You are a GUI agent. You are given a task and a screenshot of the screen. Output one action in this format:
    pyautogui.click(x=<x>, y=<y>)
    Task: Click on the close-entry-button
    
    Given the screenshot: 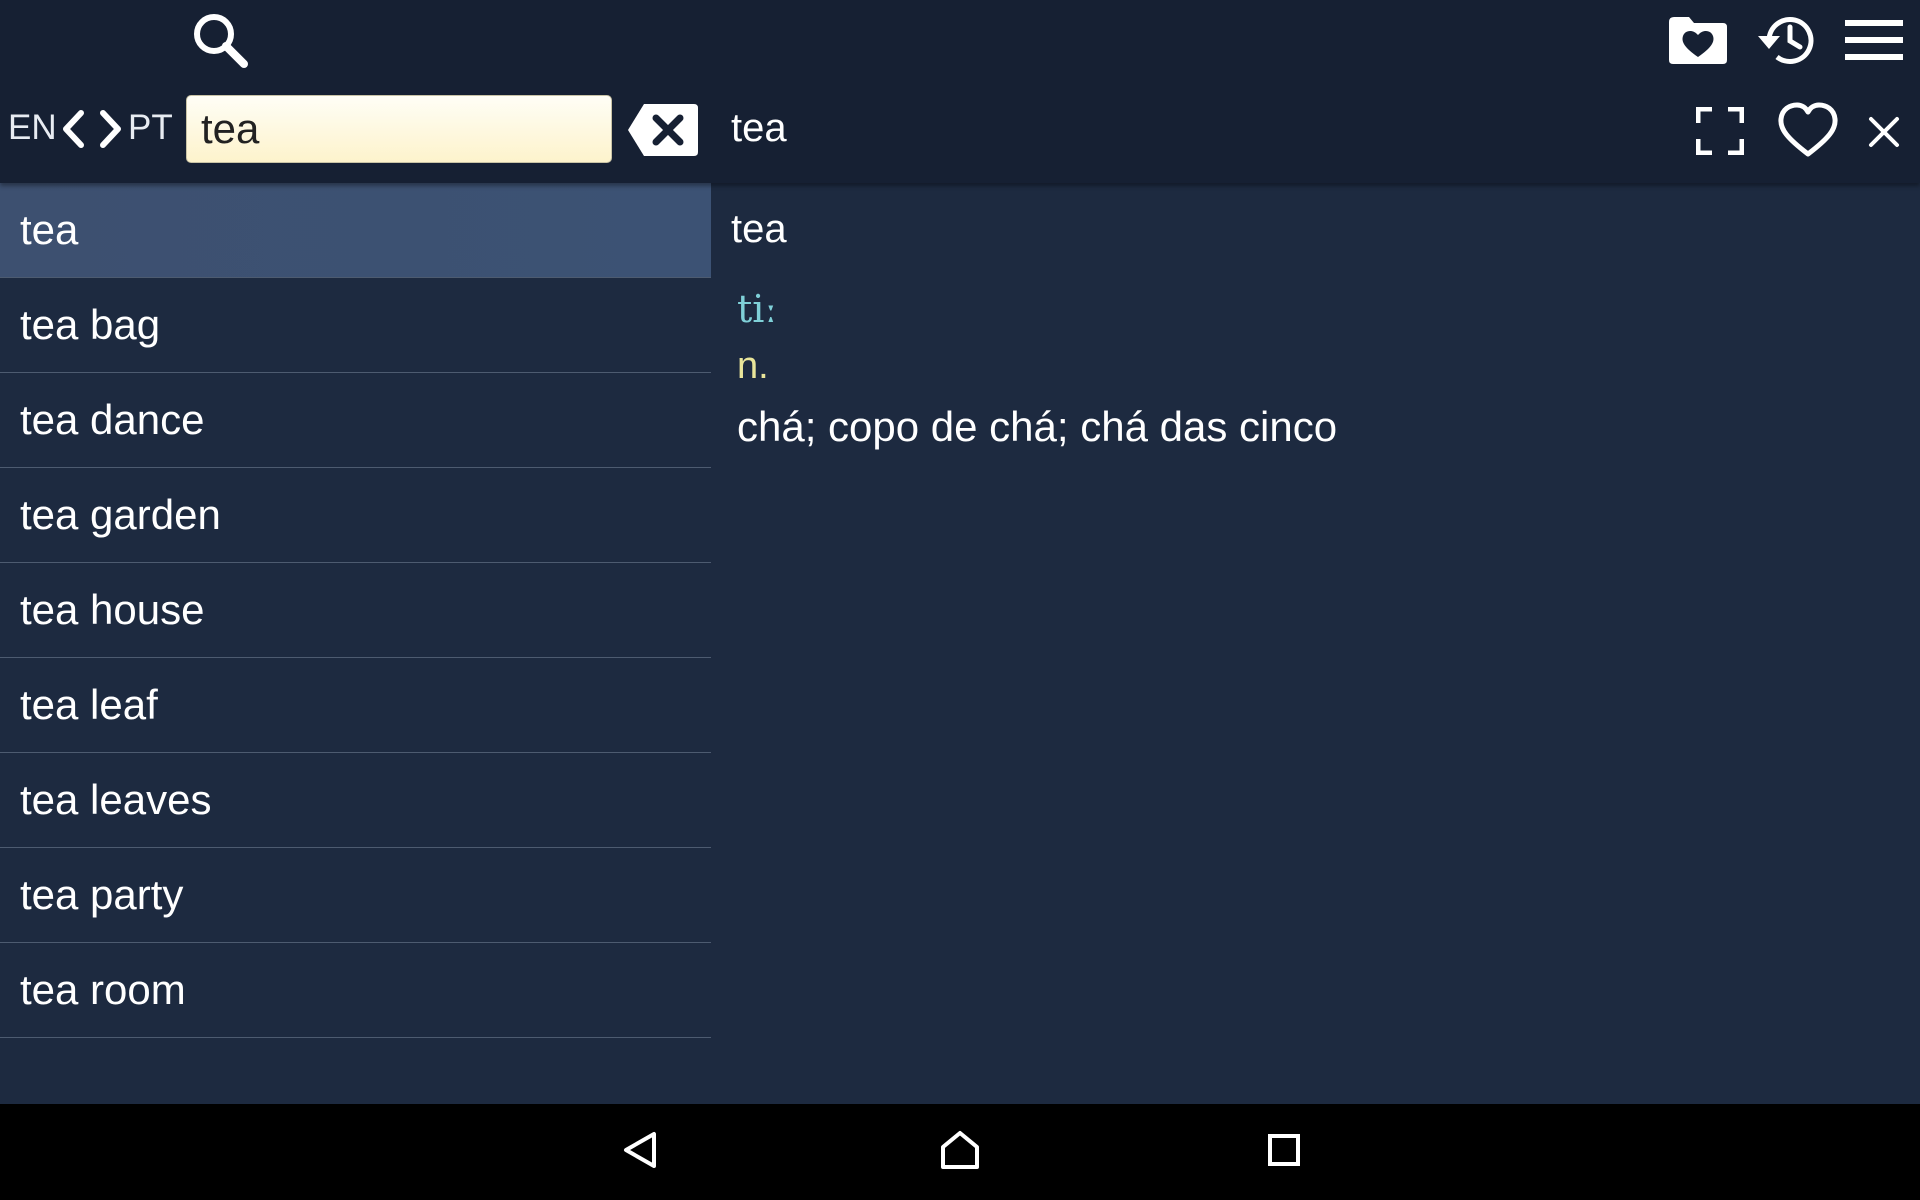 What is the action you would take?
    pyautogui.click(x=1884, y=132)
    